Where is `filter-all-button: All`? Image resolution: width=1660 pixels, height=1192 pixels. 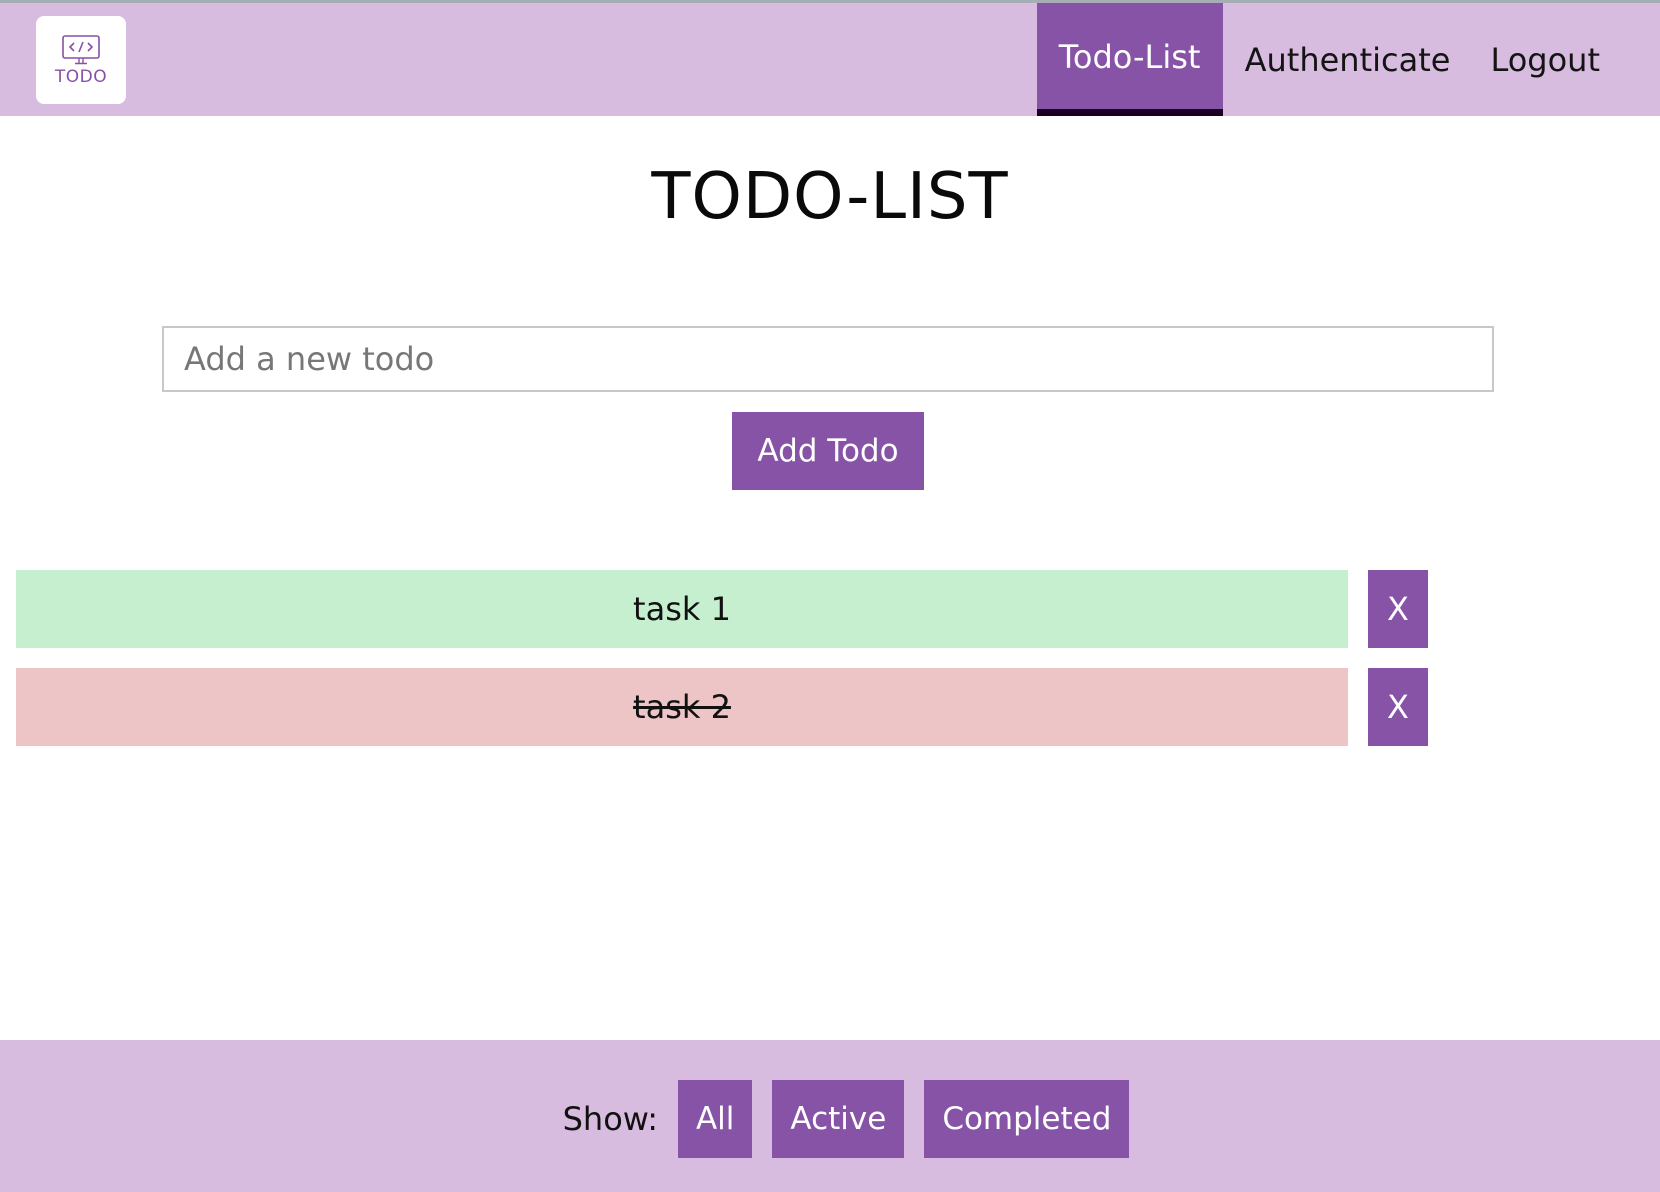
filter-all-button: All is located at coordinates (715, 1119).